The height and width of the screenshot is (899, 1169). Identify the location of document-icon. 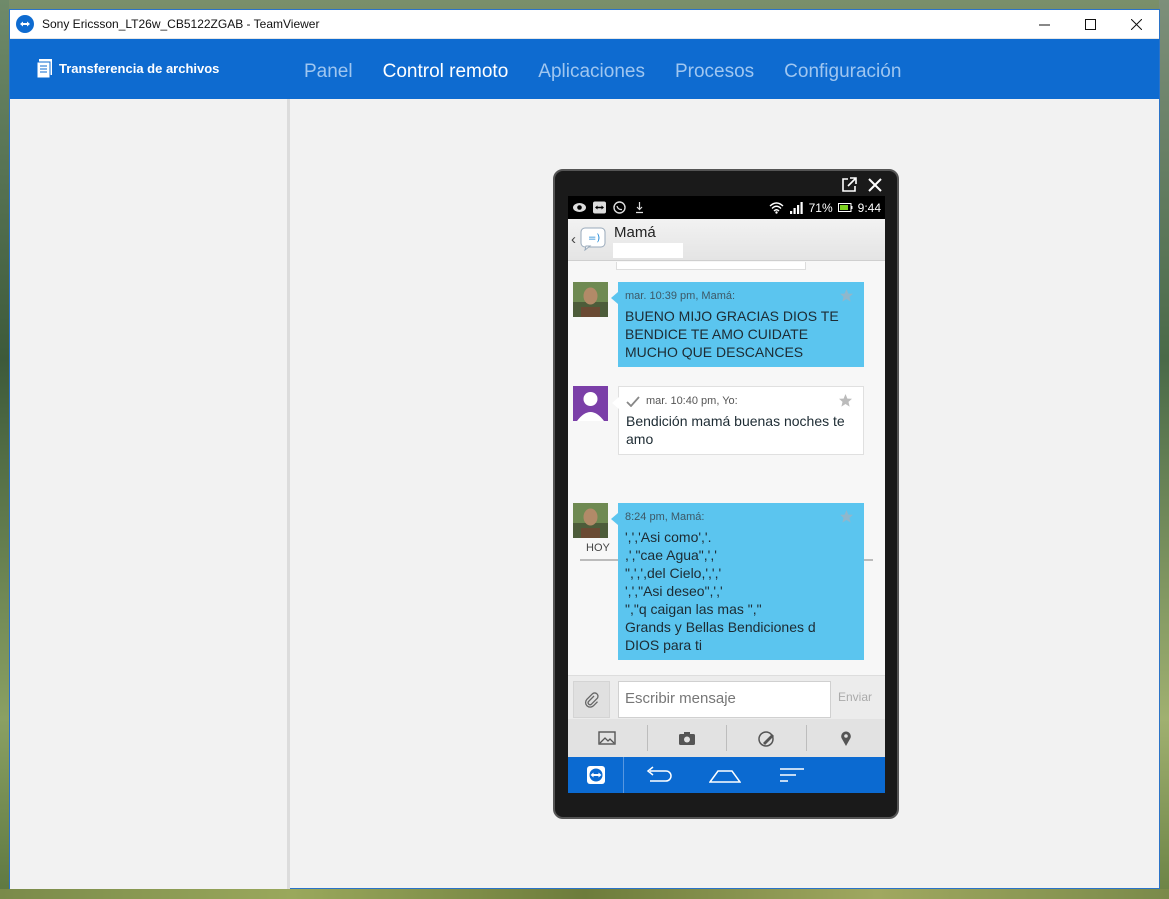
(44, 68).